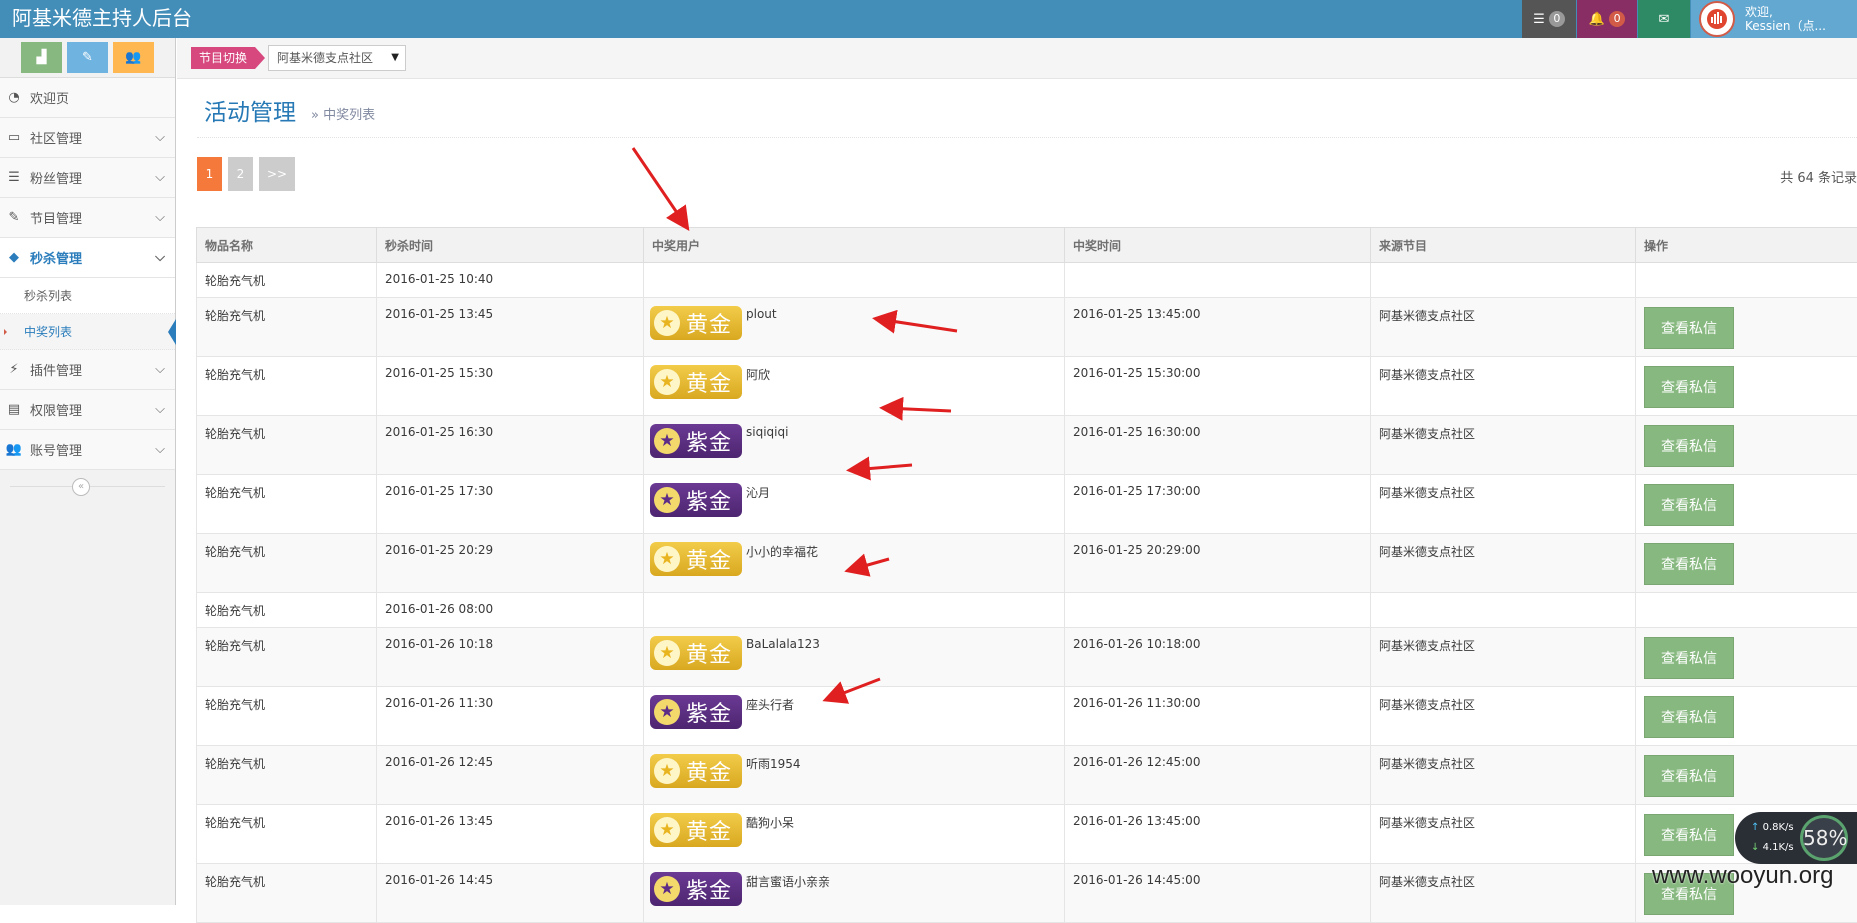 Image resolution: width=1857 pixels, height=923 pixels. I want to click on pagination: 1 2 >>, so click(246, 174).